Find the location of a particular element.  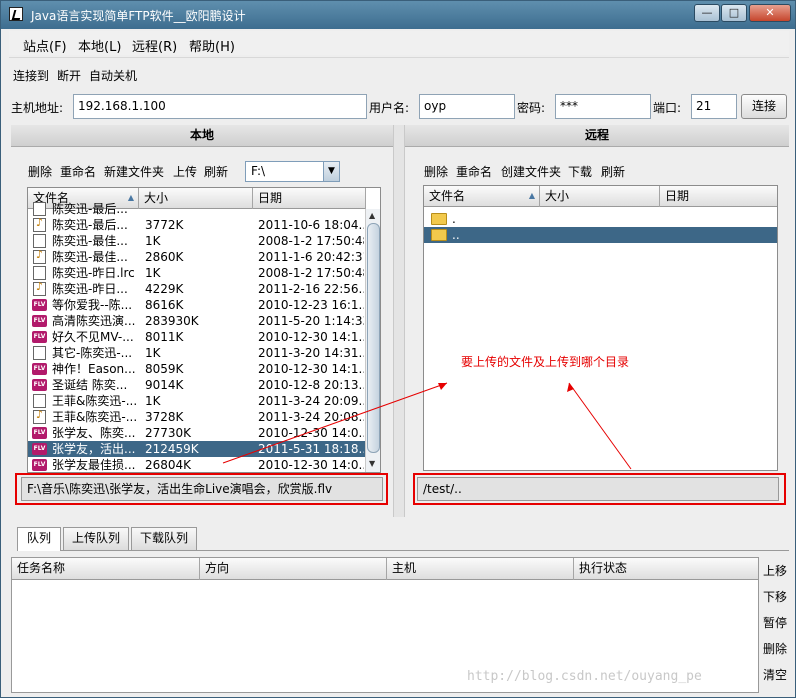

arrowhead-icon is located at coordinates (442, 386).